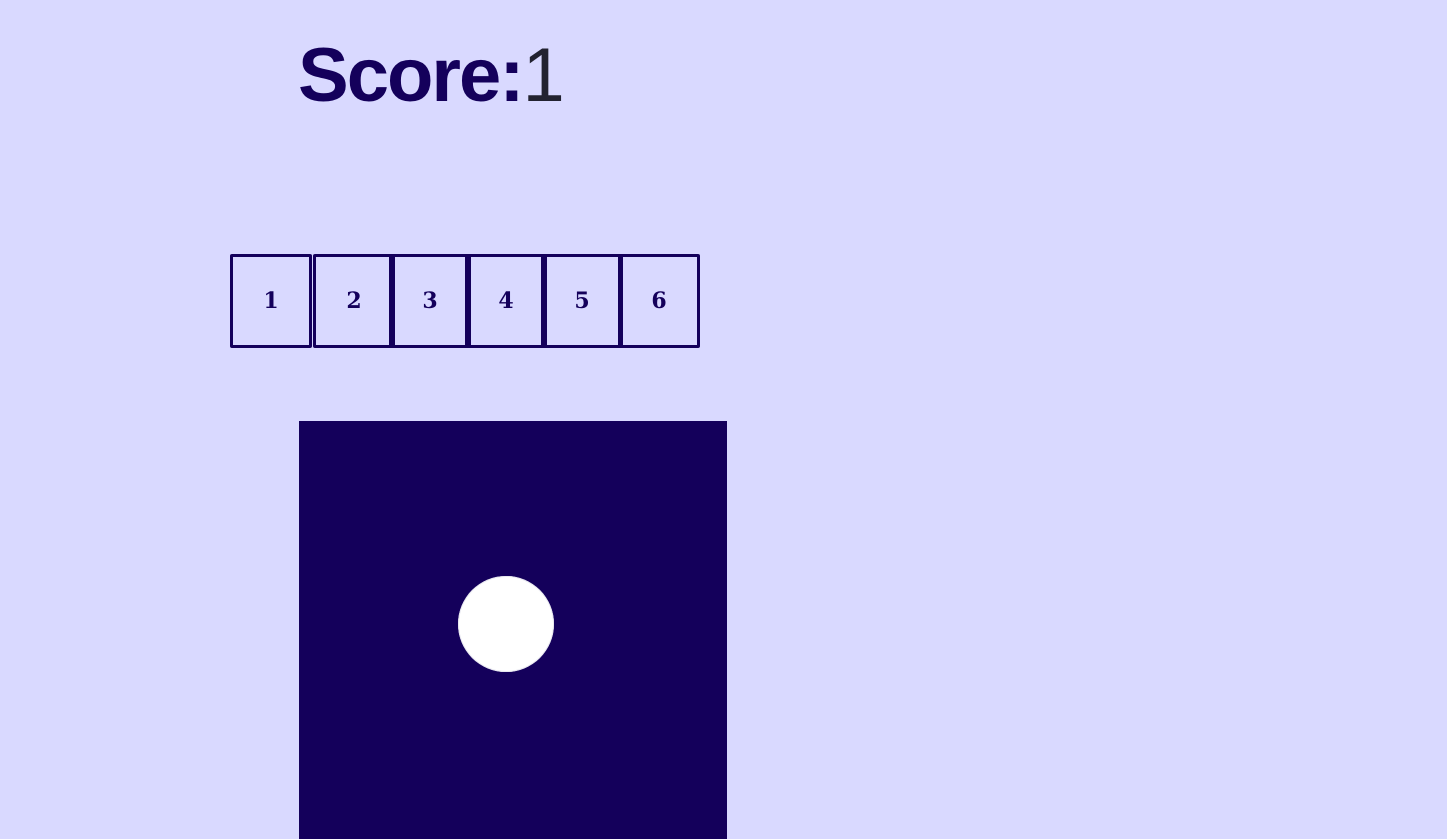 This screenshot has width=1447, height=839. Describe the element at coordinates (430, 301) in the screenshot. I see `choice-button-3: 3` at that location.